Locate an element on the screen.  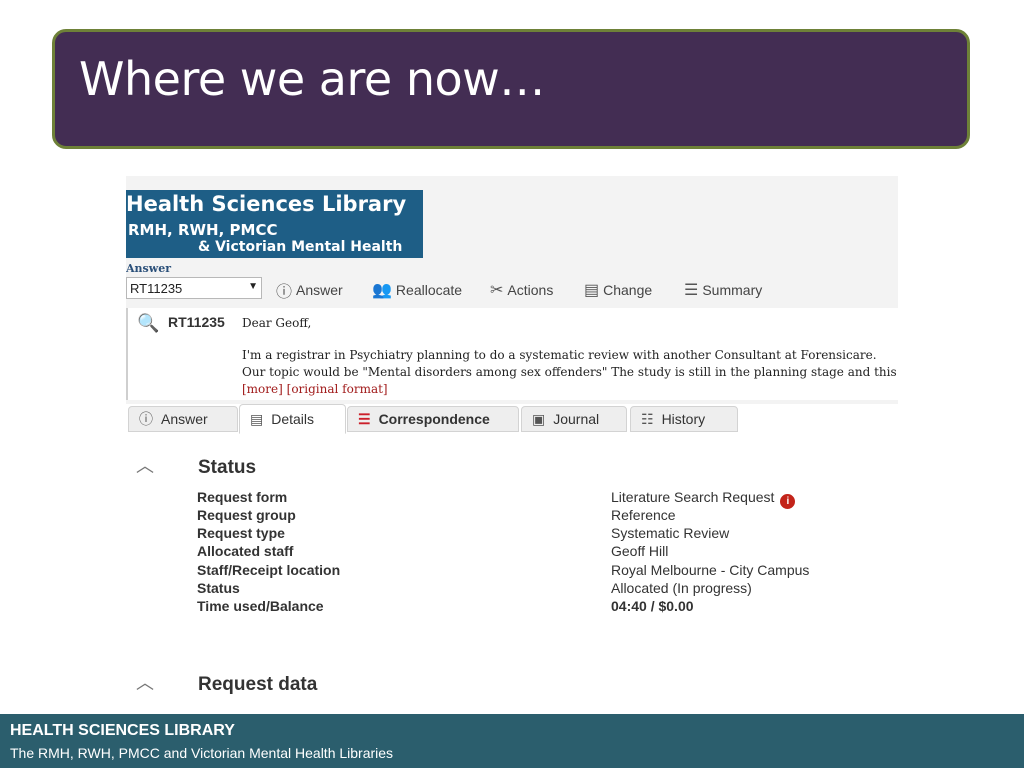
tab-journal-label: Journal is located at coordinates (576, 419).